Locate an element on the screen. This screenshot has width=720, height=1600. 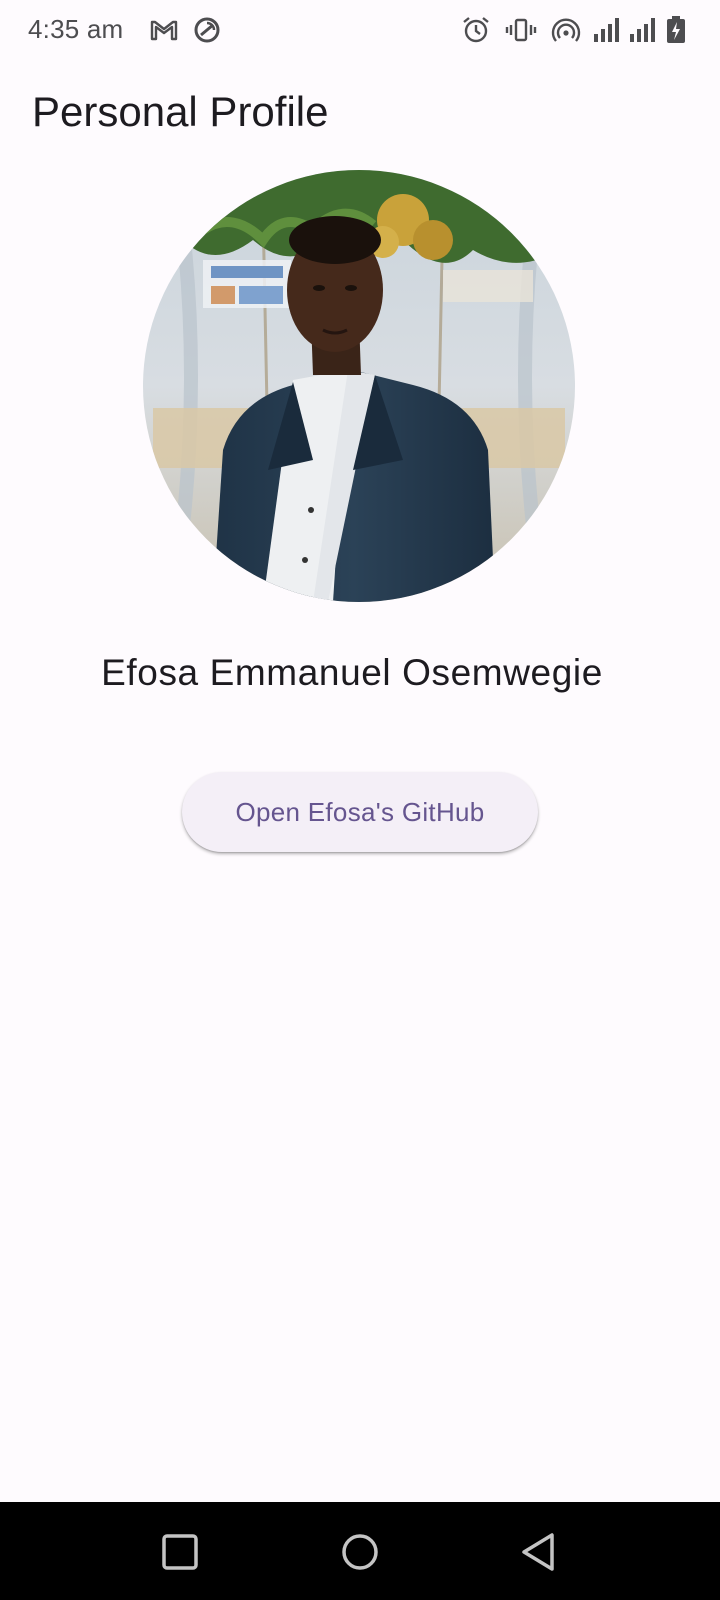
alarm-icon is located at coordinates (476, 30).